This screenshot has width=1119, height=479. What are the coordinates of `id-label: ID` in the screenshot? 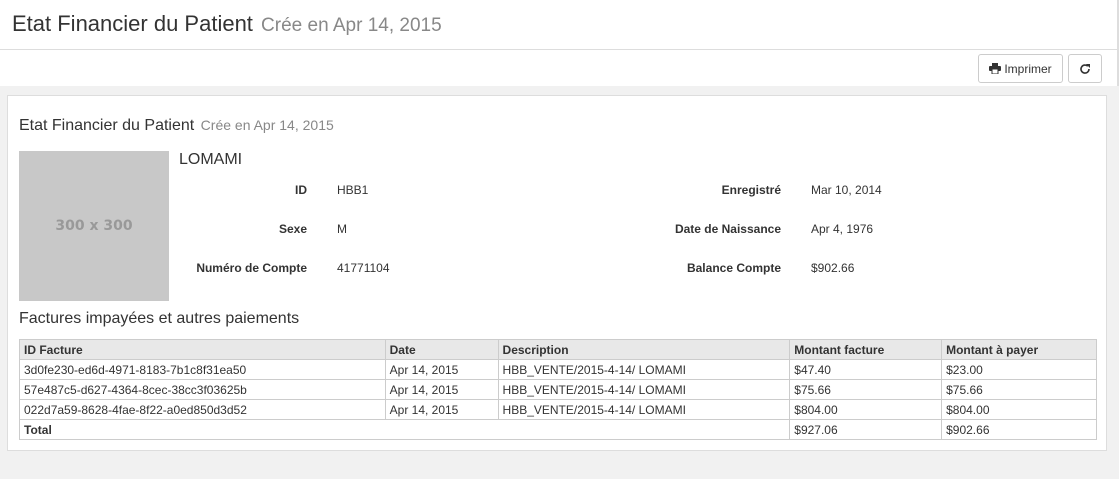 It's located at (301, 190).